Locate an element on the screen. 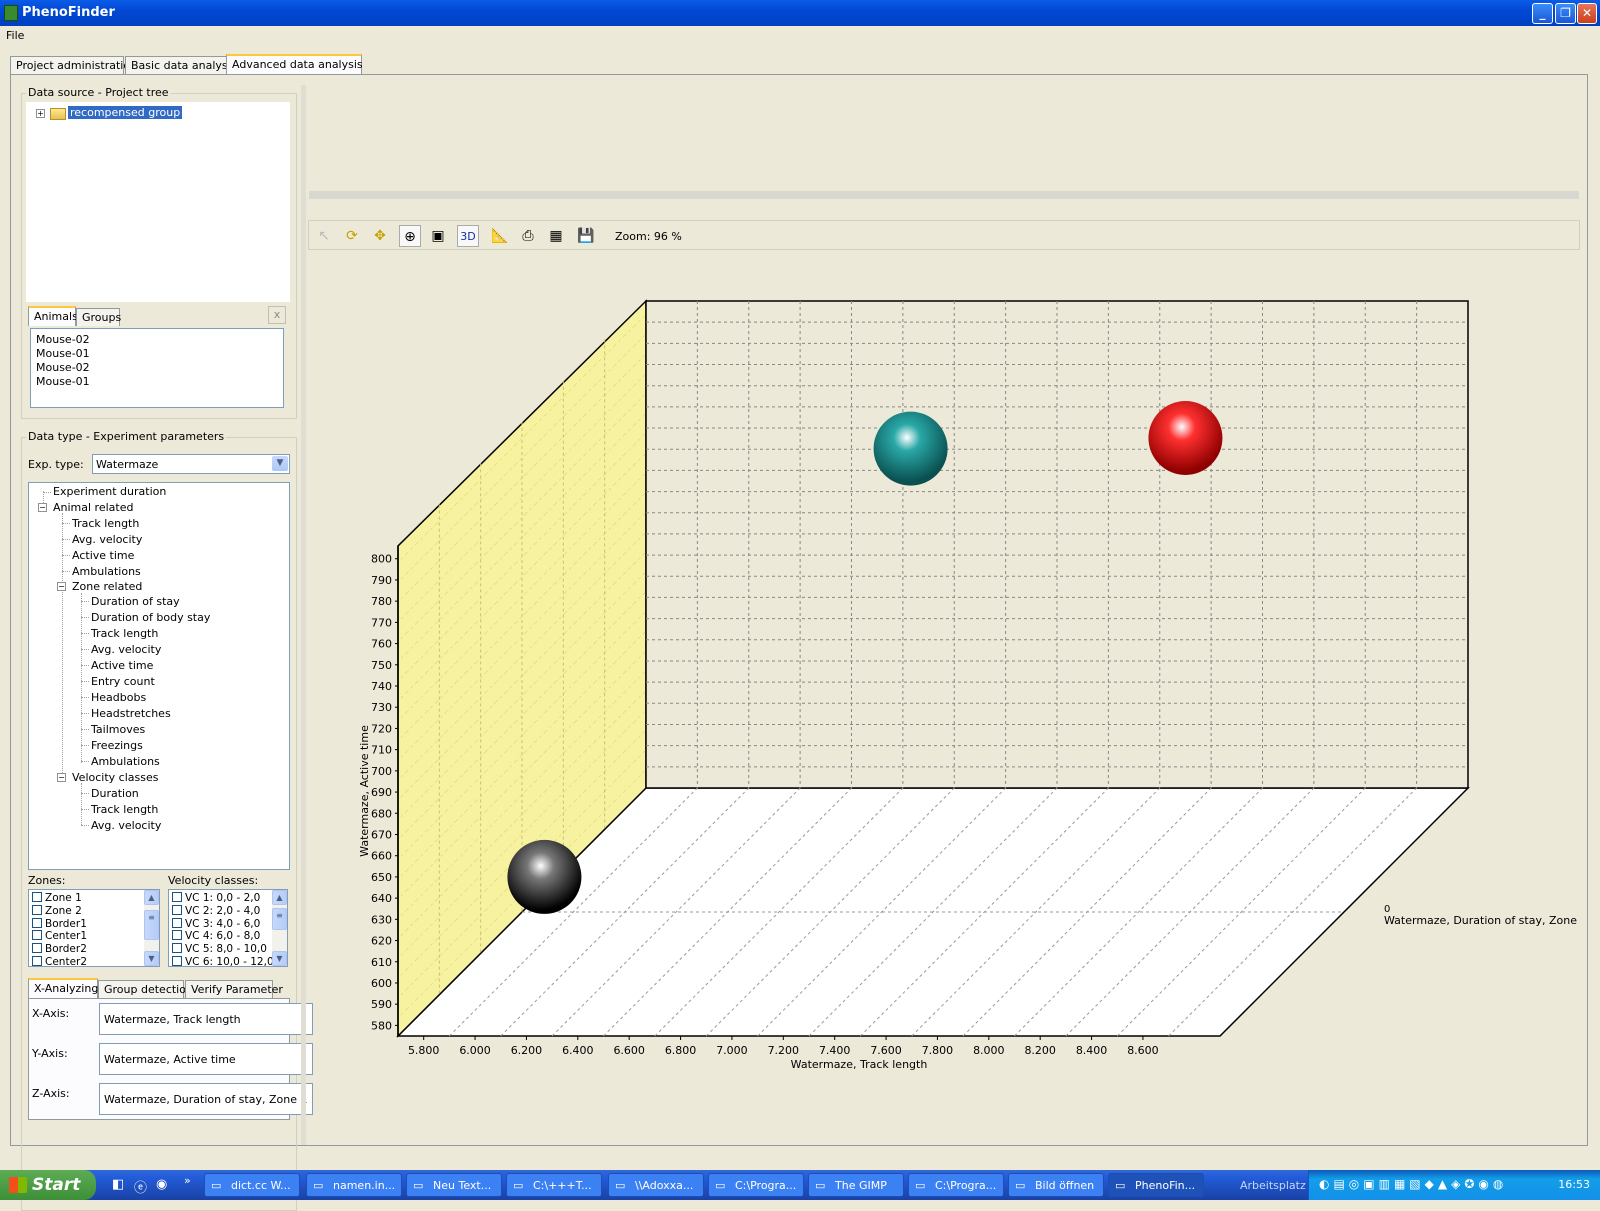 The width and height of the screenshot is (1600, 1211). pointer-icon: ↖ is located at coordinates (324, 236).